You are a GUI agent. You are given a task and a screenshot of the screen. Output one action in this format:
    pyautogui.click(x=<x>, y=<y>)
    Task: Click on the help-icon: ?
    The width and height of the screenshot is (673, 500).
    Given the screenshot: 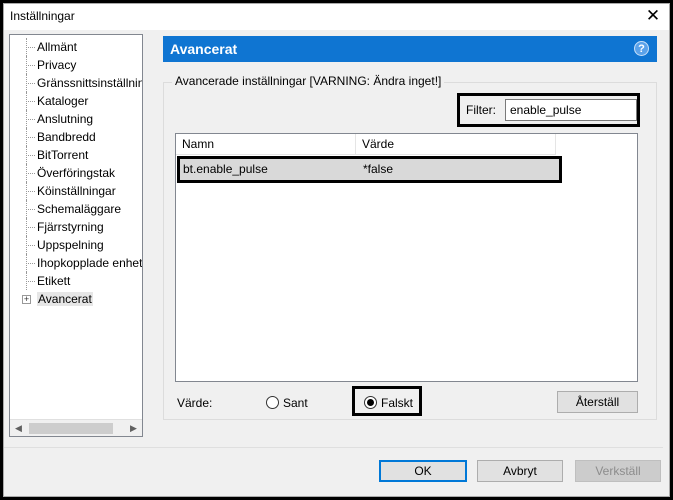 What is the action you would take?
    pyautogui.click(x=641, y=48)
    